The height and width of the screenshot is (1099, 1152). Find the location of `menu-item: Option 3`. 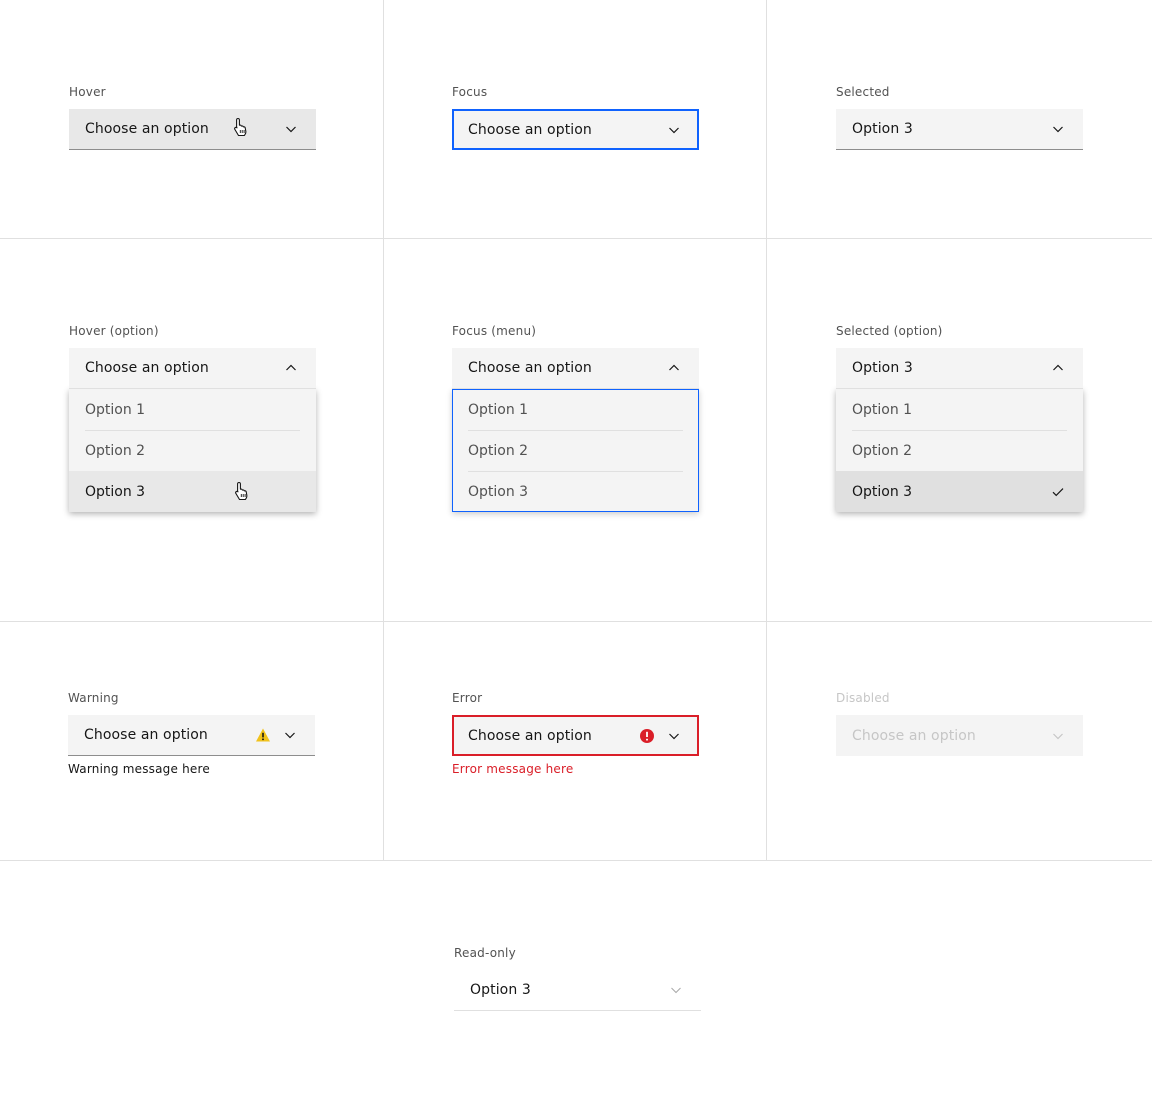

menu-item: Option 3 is located at coordinates (575, 491).